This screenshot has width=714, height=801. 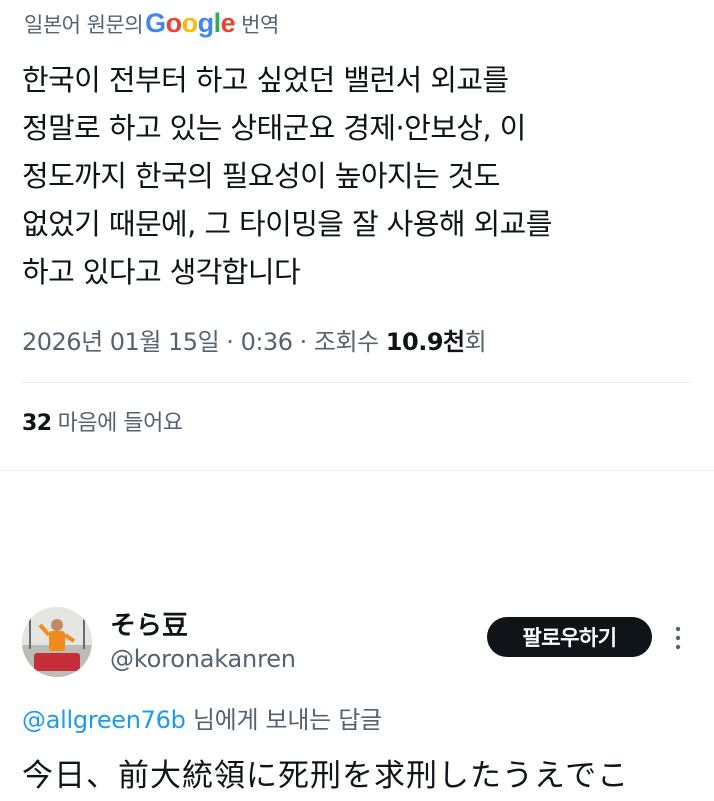 What do you see at coordinates (287, 720) in the screenshot?
I see `reply-context-suffix: 님에게 보내는 답글` at bounding box center [287, 720].